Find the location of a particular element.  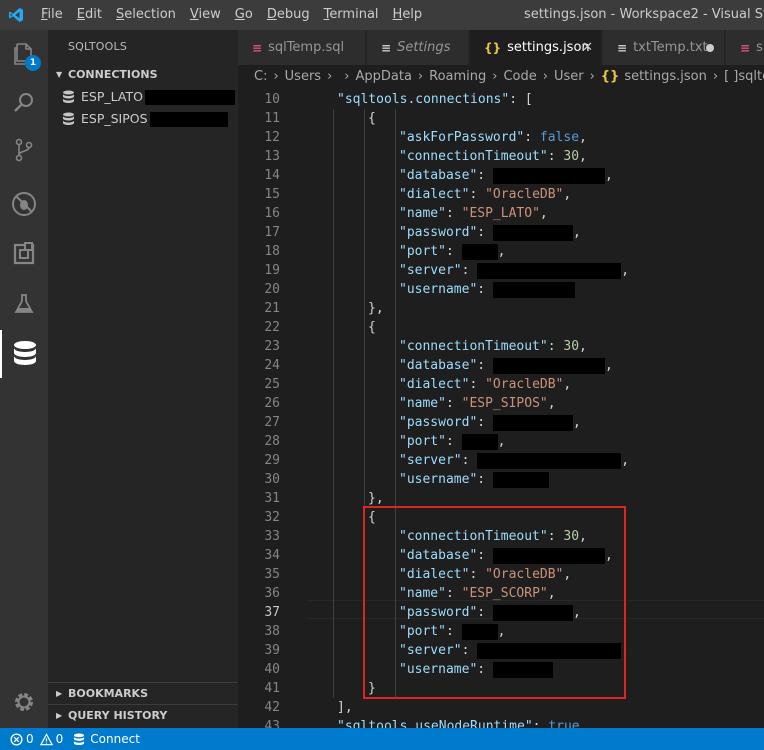

chevron-right-icon: › is located at coordinates (276, 76).